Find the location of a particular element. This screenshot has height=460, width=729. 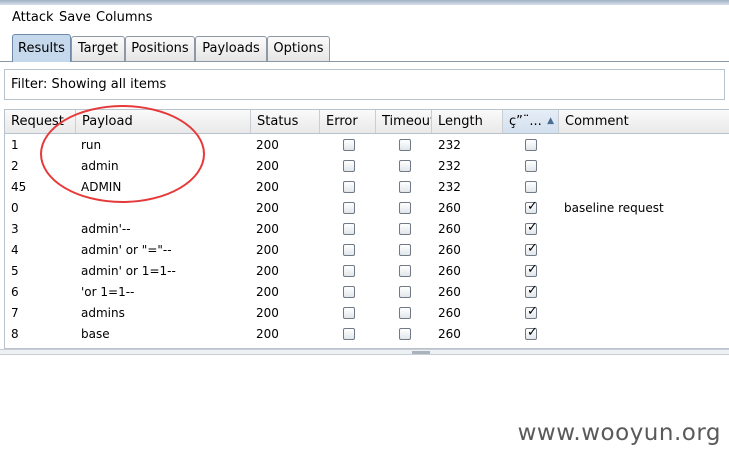

tab-target: Target is located at coordinates (98, 48).